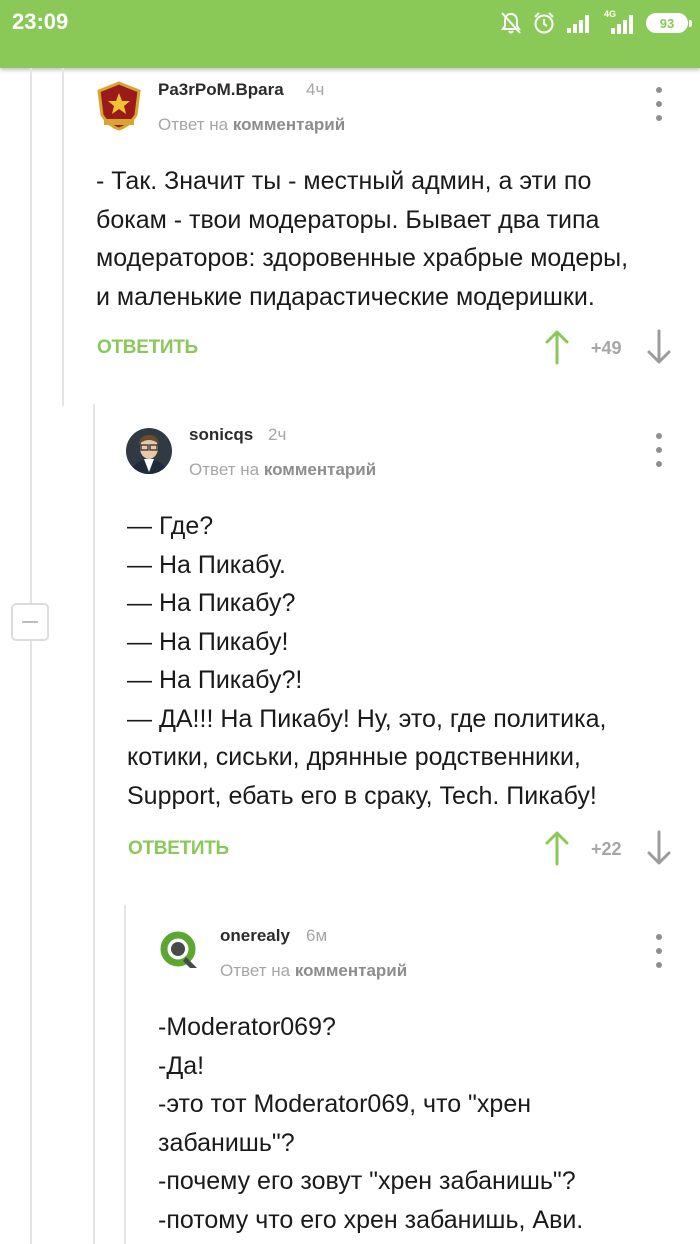  I want to click on comment-line: и маленькие пидарастические модеришки., so click(345, 296).